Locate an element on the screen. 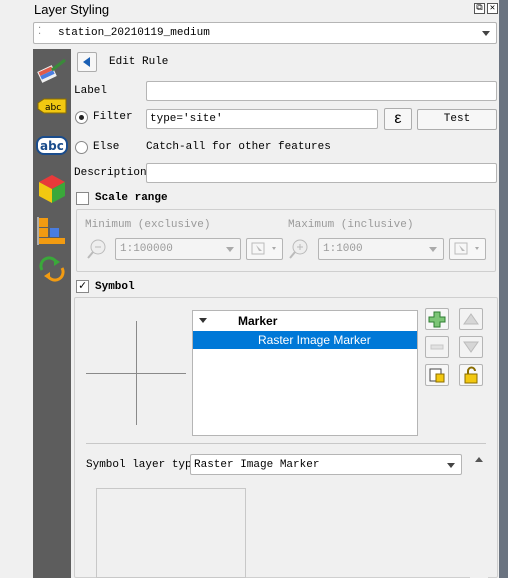 The height and width of the screenshot is (578, 508). minus-icon is located at coordinates (437, 347).